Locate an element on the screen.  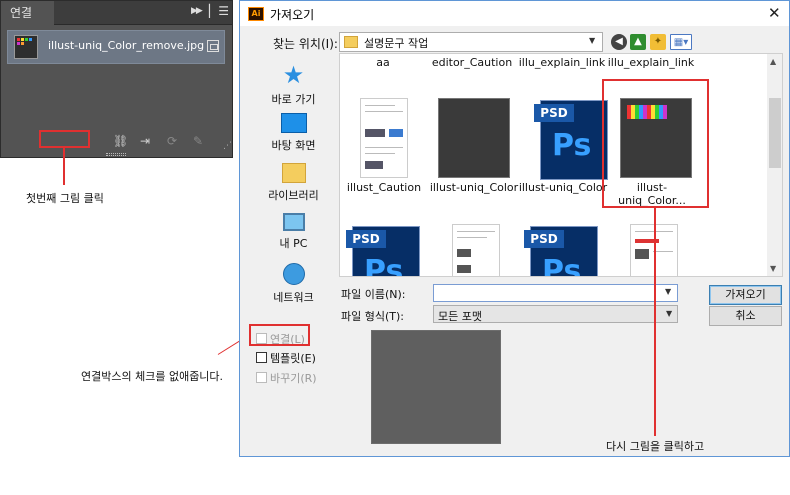
go-to-link-icon: ⇥ is located at coordinates (145, 141).